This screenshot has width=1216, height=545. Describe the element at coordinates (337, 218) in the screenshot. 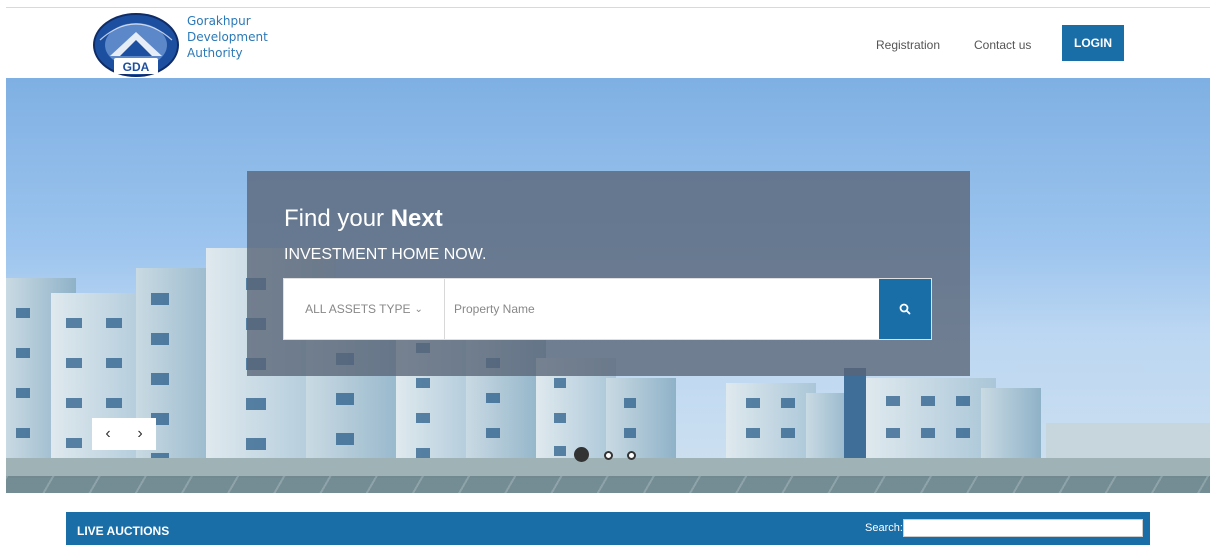

I see `hero-title-prefix: Find your` at that location.